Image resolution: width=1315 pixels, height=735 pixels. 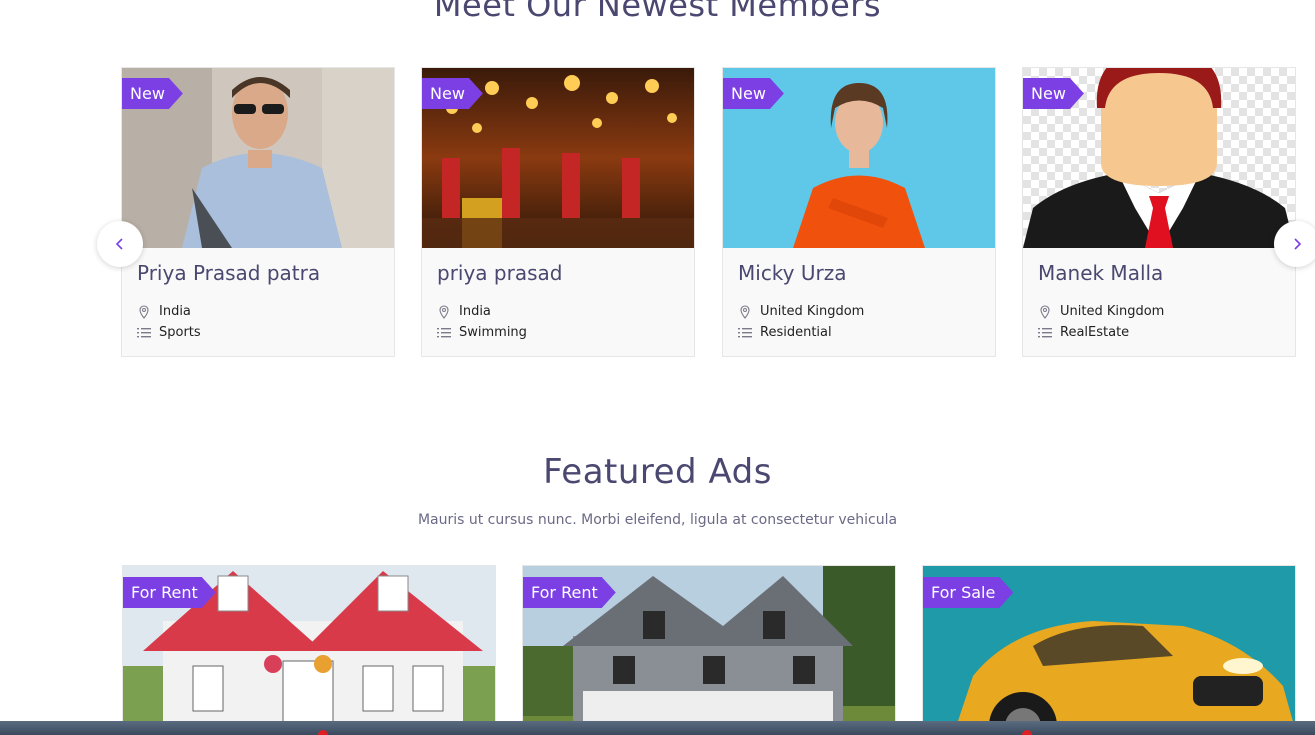 I want to click on member-name: priya prasad, so click(x=499, y=273).